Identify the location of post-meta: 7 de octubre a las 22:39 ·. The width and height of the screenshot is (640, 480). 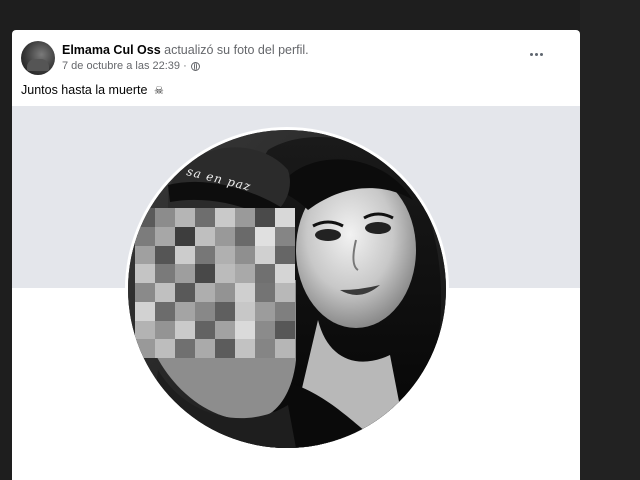
(131, 66).